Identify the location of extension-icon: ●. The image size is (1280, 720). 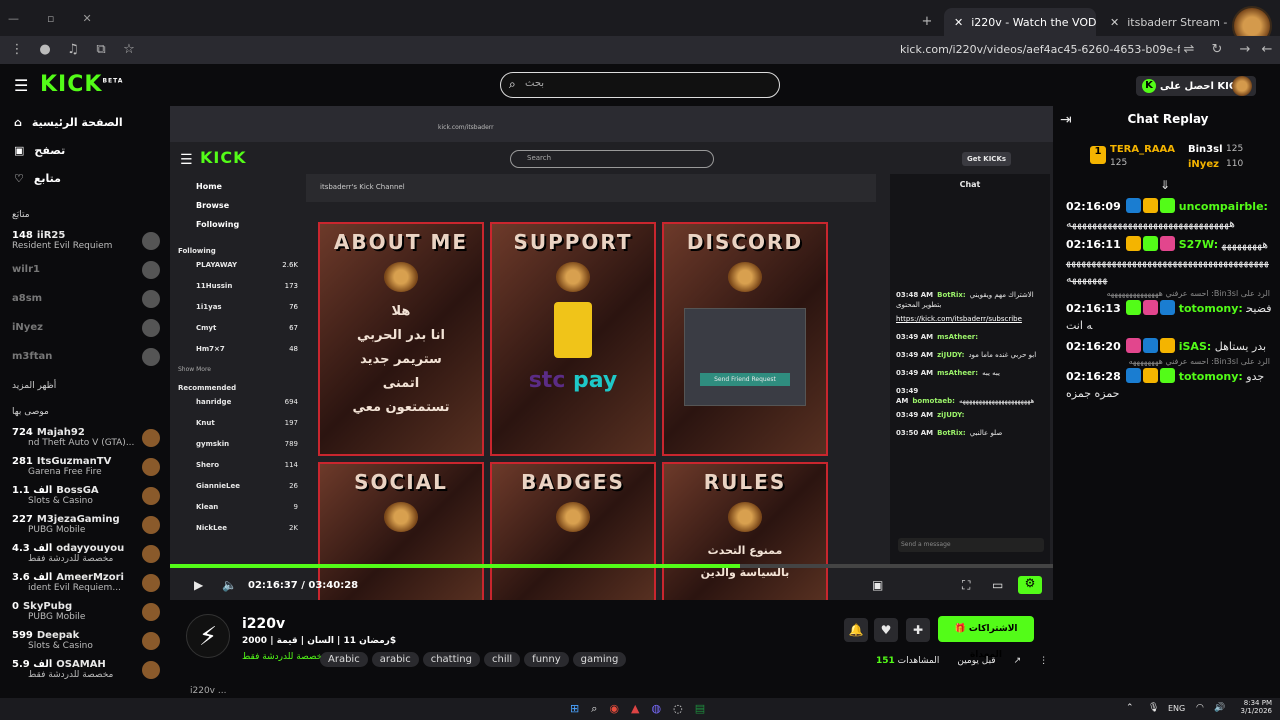
(45, 49).